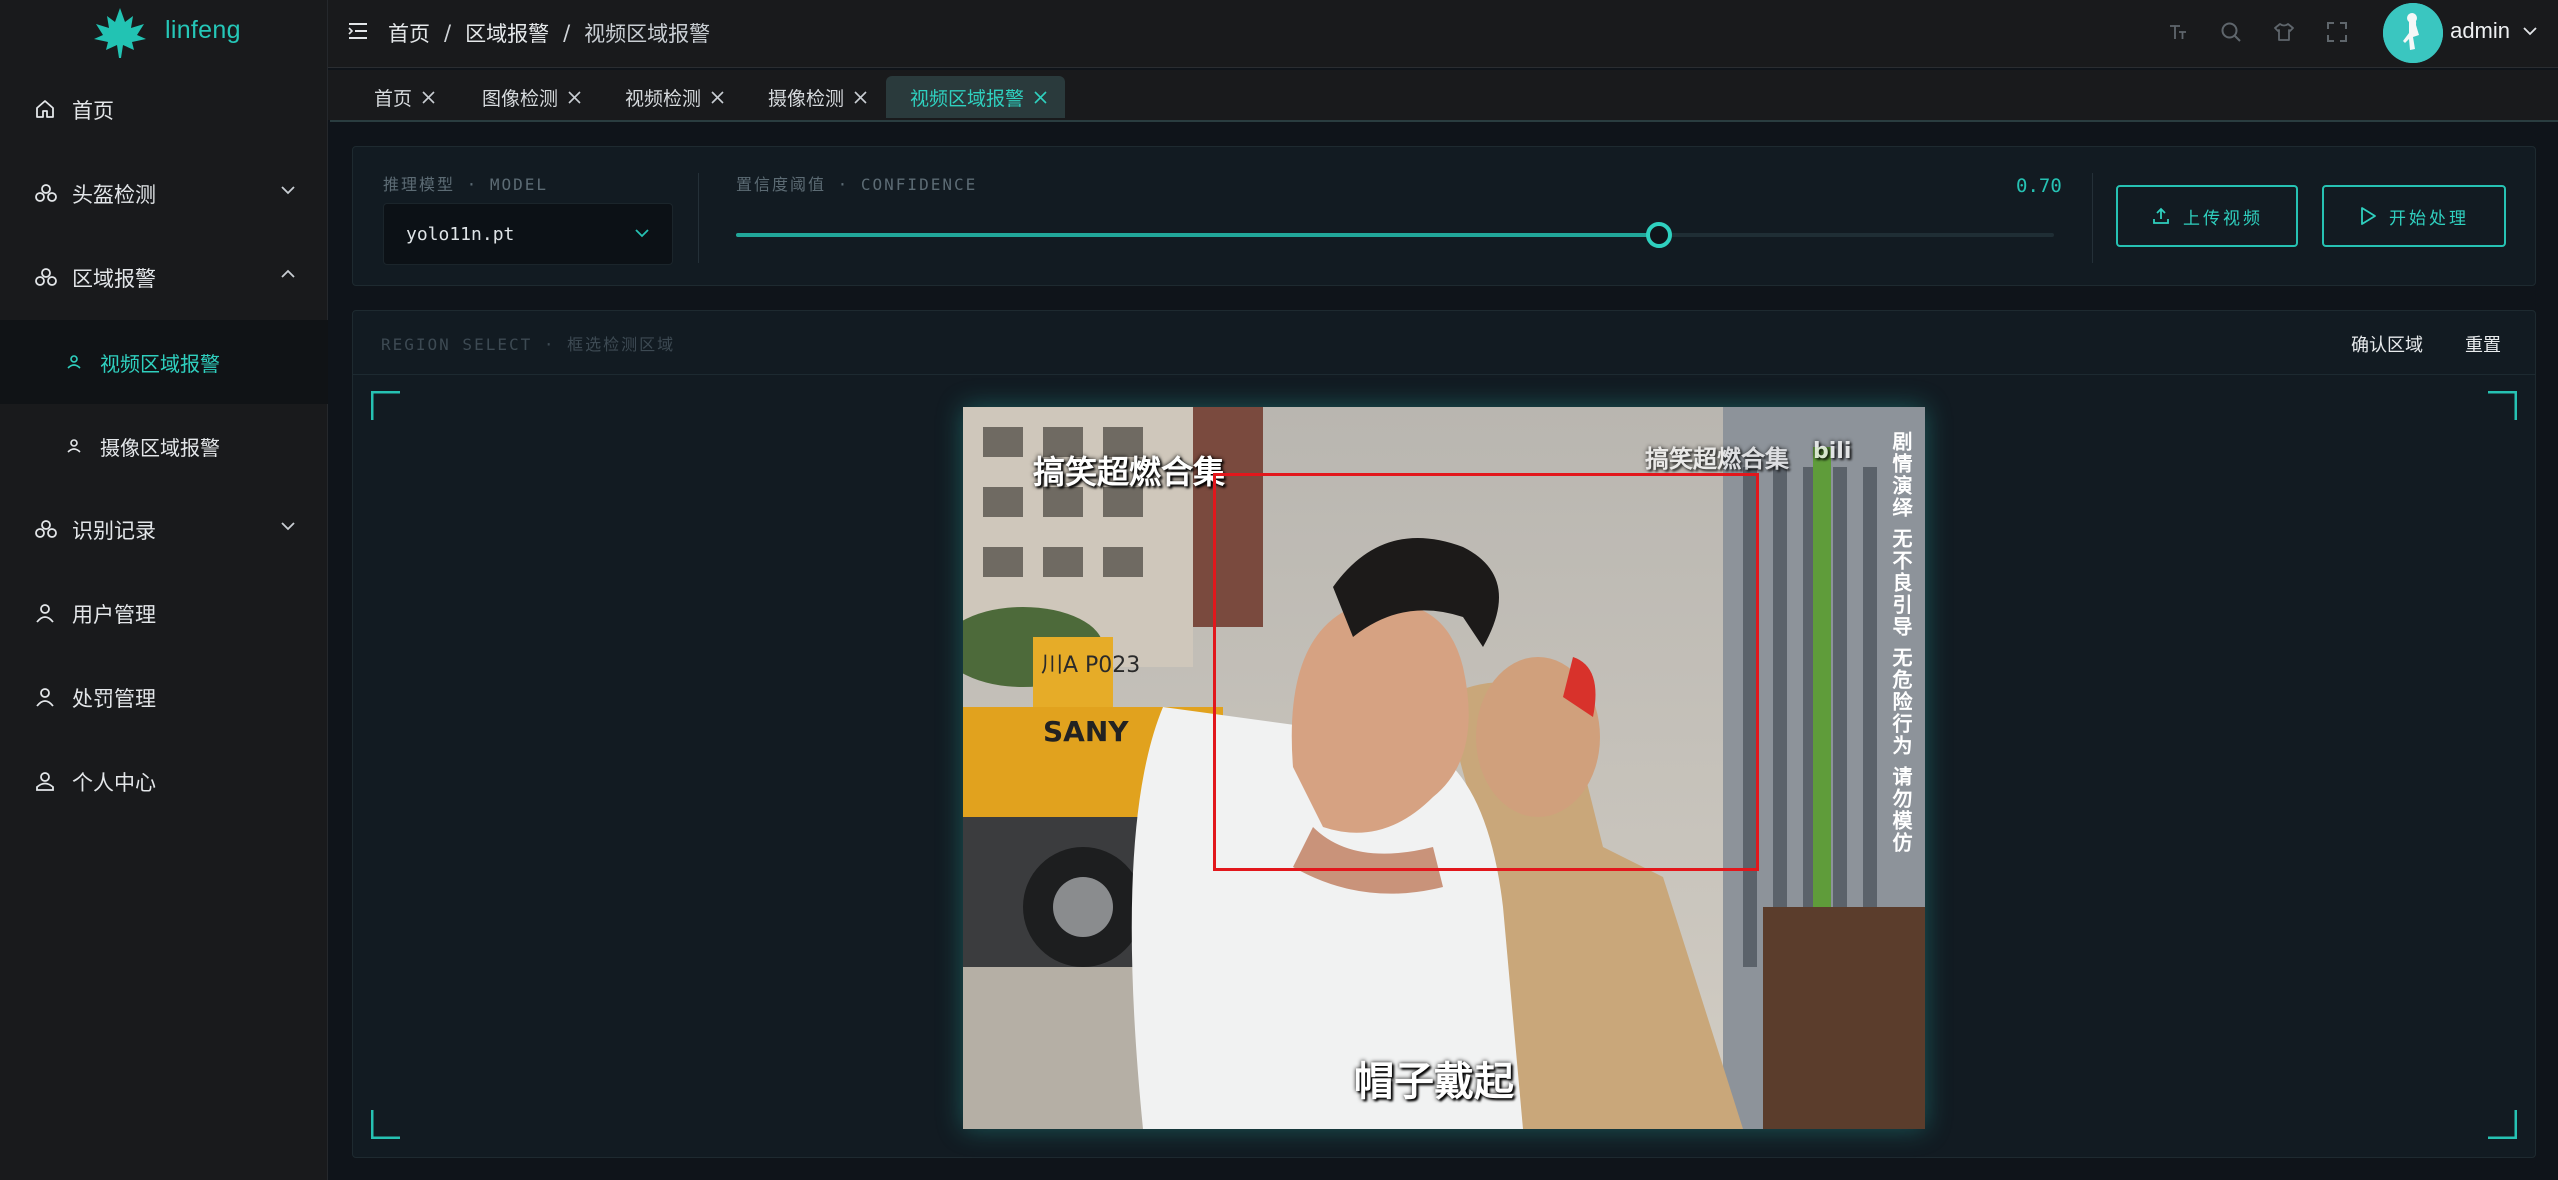 Image resolution: width=2558 pixels, height=1180 pixels. I want to click on person-icon, so click(46, 782).